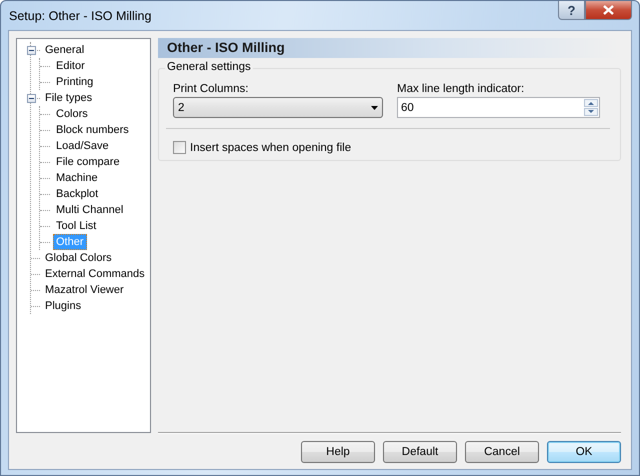 The image size is (640, 476). What do you see at coordinates (76, 226) in the screenshot?
I see `tree-item: Tool List` at bounding box center [76, 226].